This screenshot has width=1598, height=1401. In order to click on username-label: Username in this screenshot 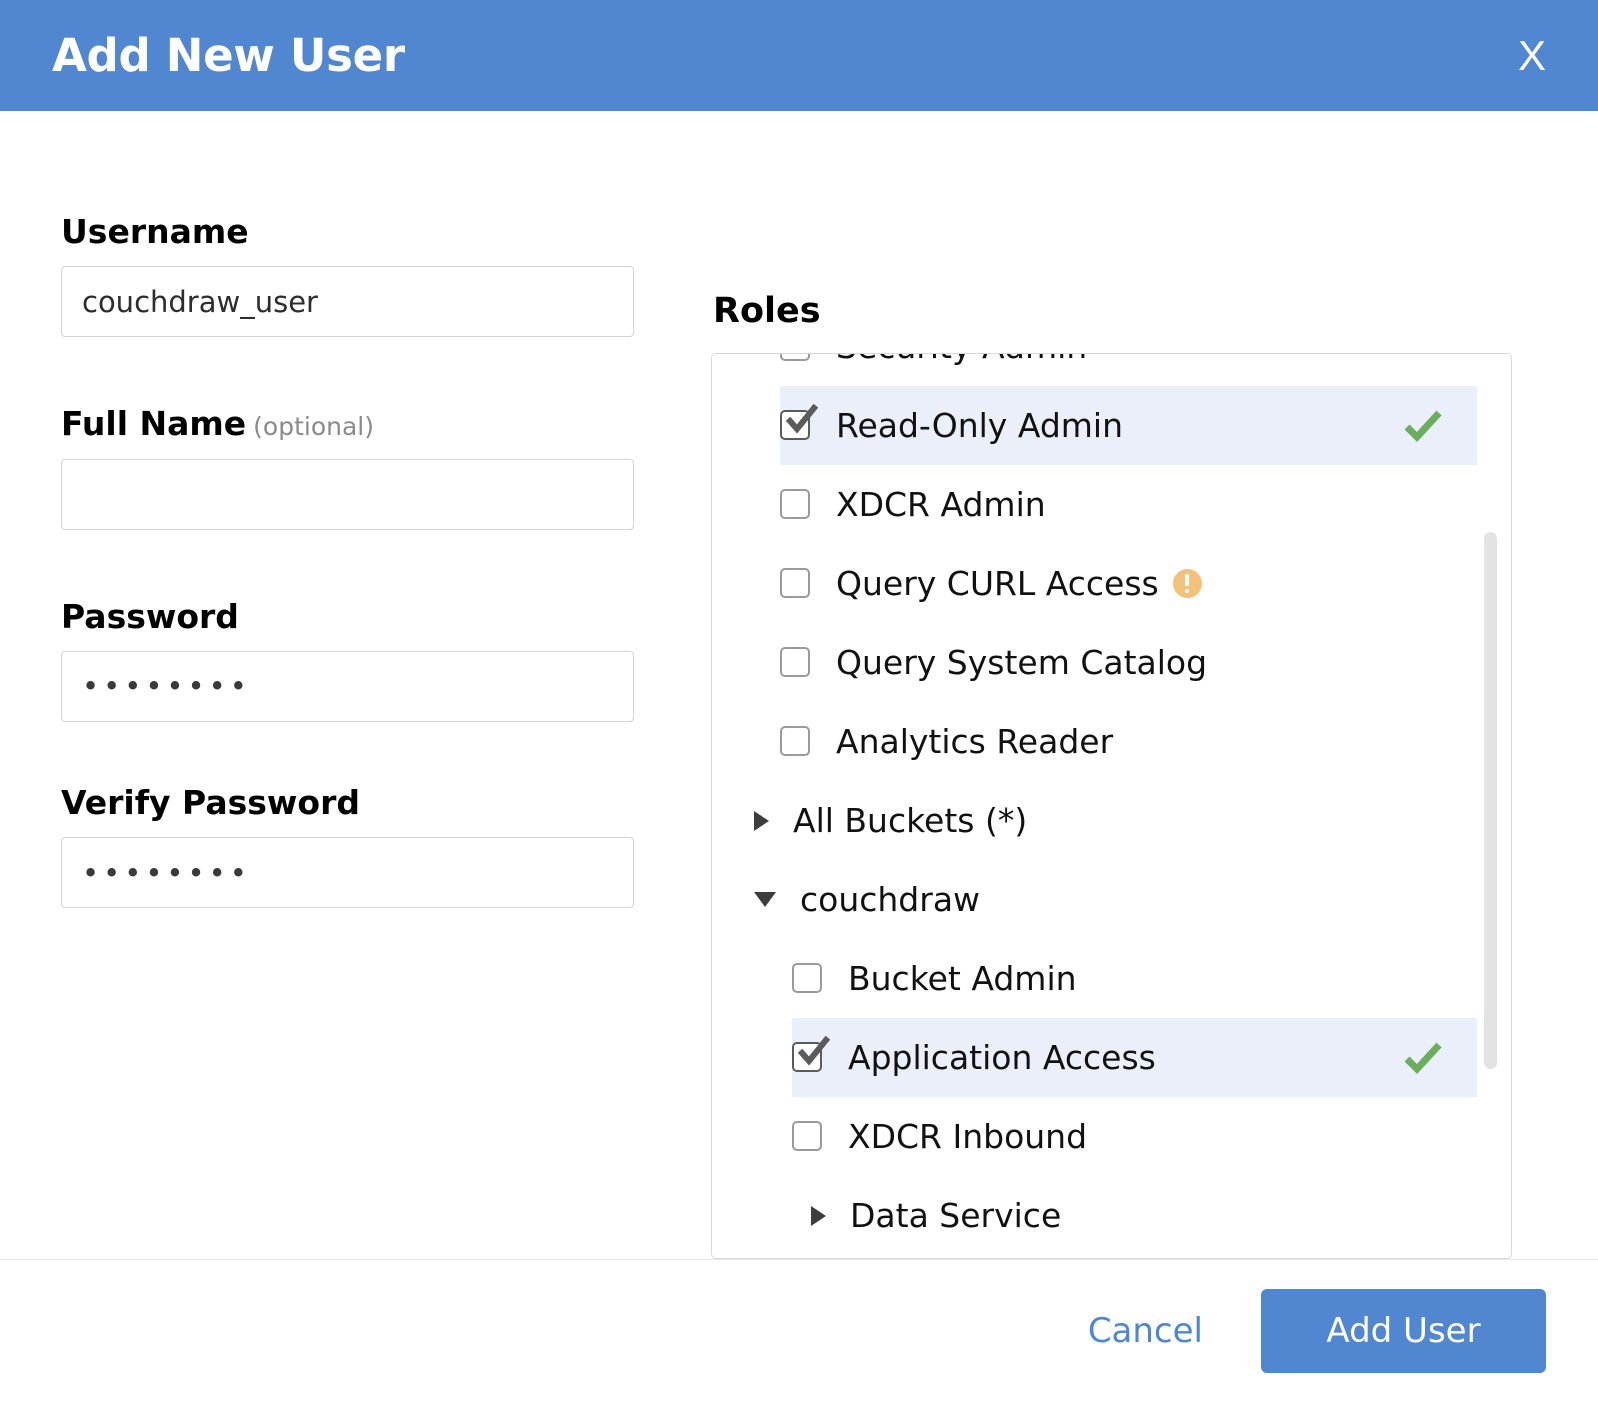, I will do `click(155, 231)`.